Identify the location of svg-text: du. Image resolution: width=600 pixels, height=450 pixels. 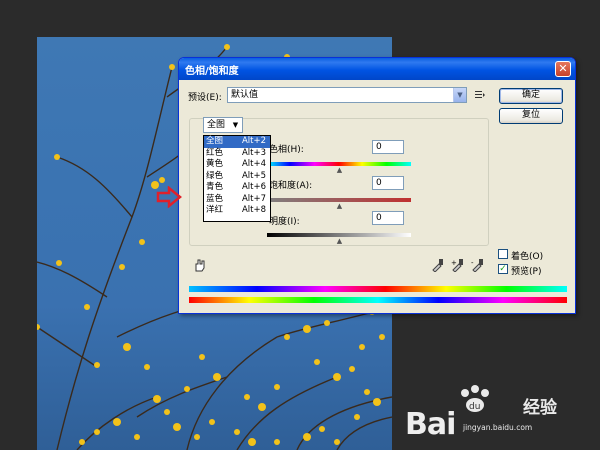
(474, 407).